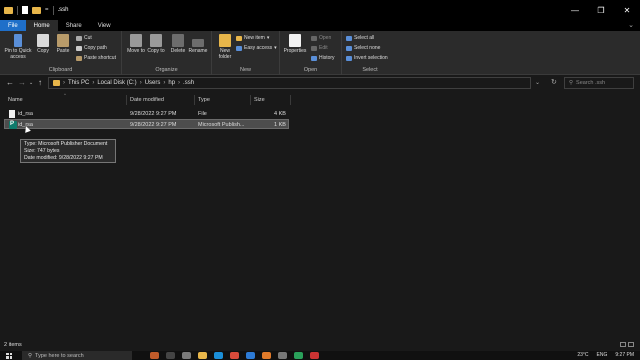 Image resolution: width=640 pixels, height=360 pixels. What do you see at coordinates (13, 25) in the screenshot?
I see `tab-file: File` at bounding box center [13, 25].